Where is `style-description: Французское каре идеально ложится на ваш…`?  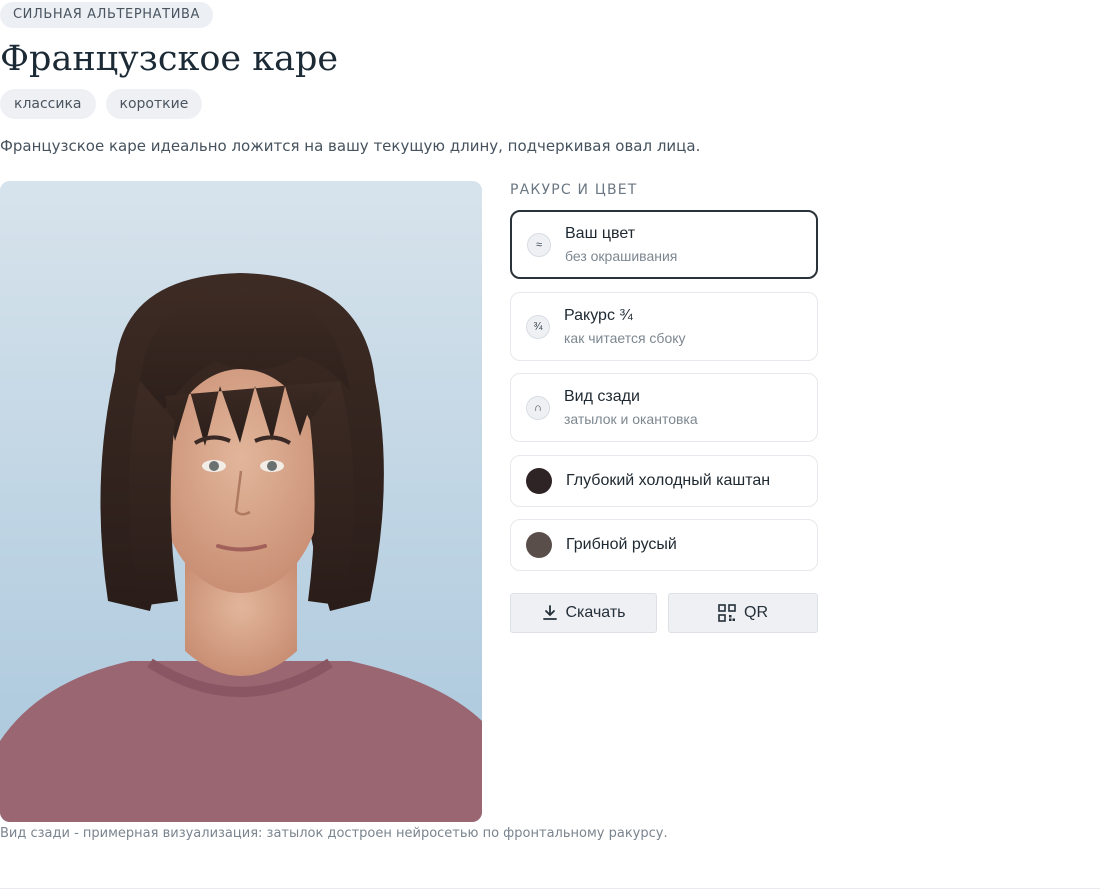
style-description: Французское каре идеально ложится на ваш… is located at coordinates (350, 146).